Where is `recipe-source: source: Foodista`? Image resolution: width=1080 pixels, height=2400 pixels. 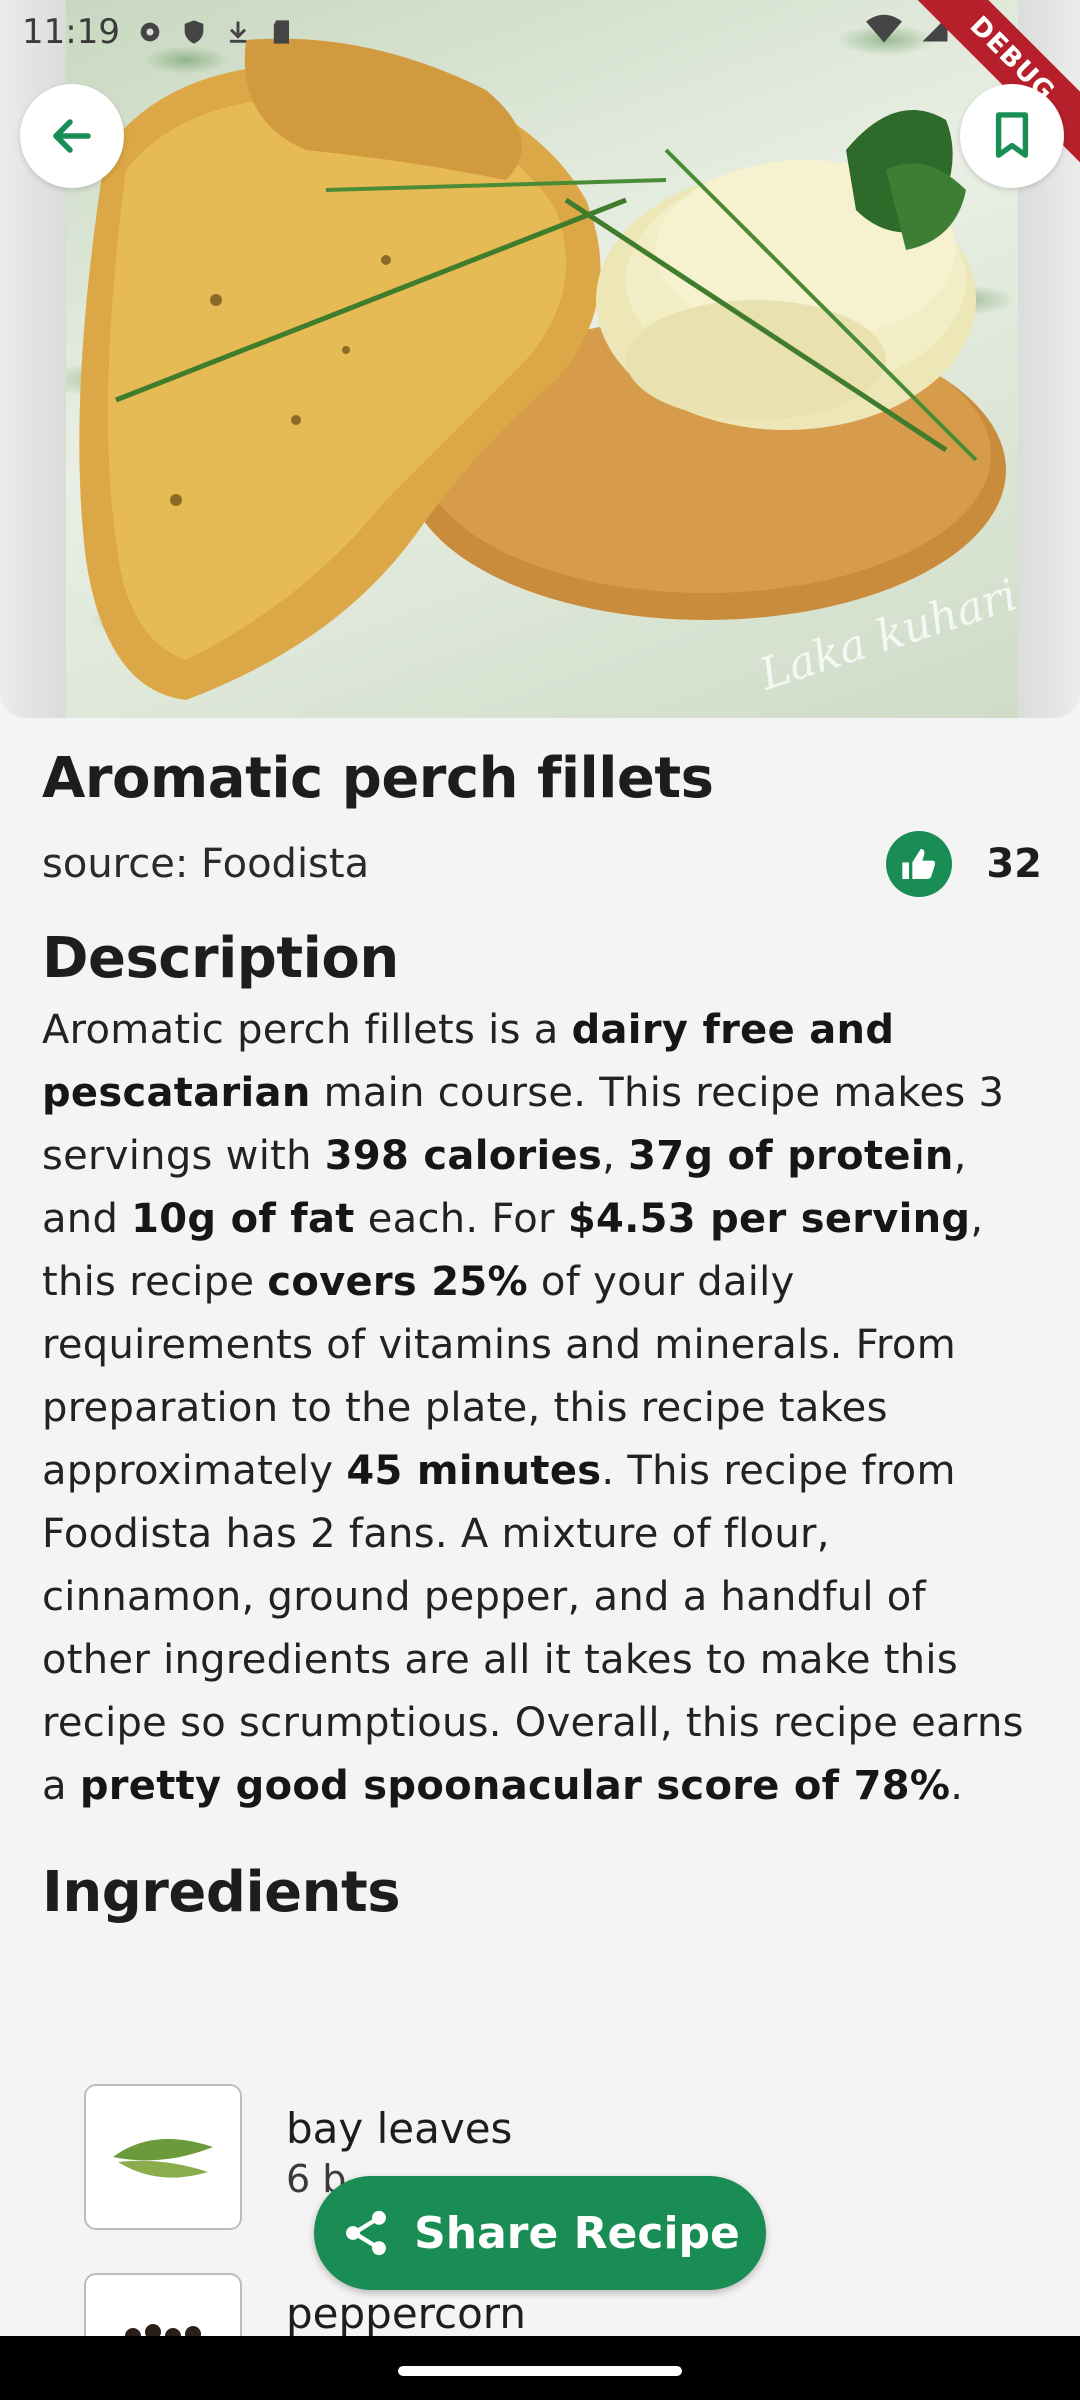
recipe-source: source: Foodista is located at coordinates (206, 864).